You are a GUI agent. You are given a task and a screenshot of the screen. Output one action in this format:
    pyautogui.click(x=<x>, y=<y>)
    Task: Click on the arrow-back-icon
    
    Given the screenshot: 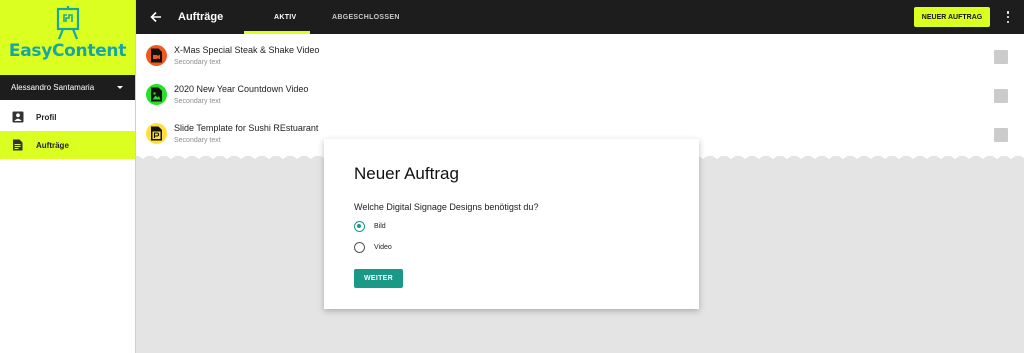 What is the action you would take?
    pyautogui.click(x=156, y=17)
    